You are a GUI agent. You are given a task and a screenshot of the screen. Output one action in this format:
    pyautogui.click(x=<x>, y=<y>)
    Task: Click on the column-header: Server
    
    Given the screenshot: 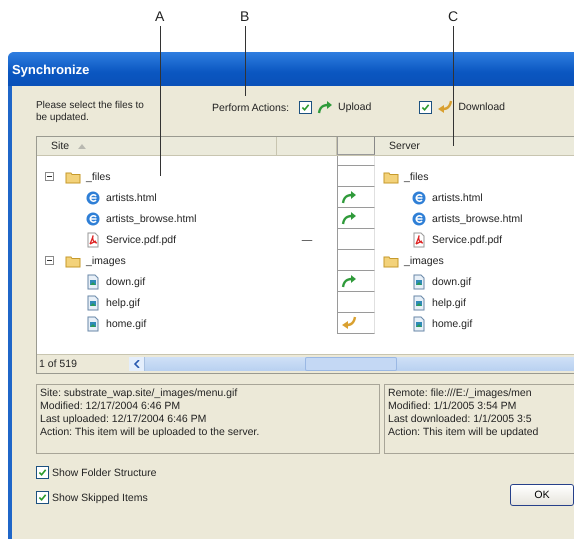 What is the action you would take?
    pyautogui.click(x=474, y=146)
    